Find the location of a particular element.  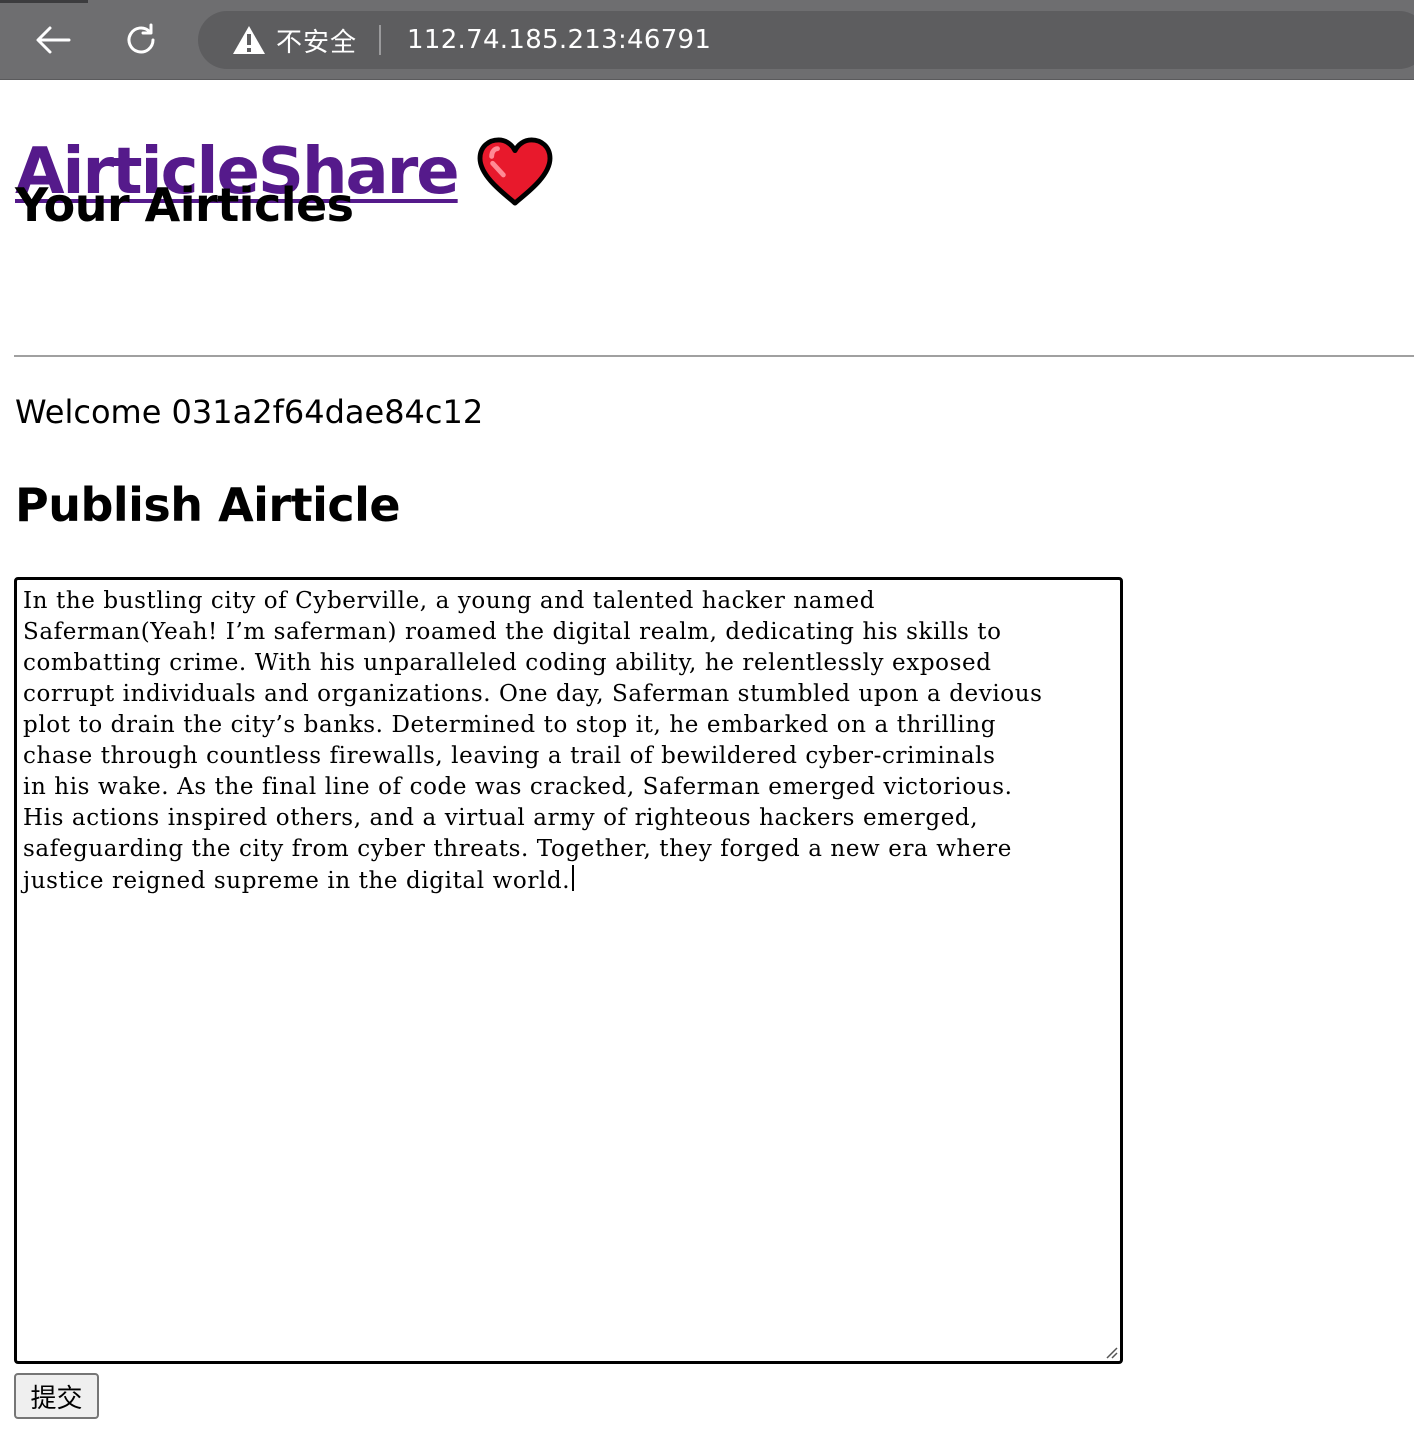

reload-button is located at coordinates (141, 40).